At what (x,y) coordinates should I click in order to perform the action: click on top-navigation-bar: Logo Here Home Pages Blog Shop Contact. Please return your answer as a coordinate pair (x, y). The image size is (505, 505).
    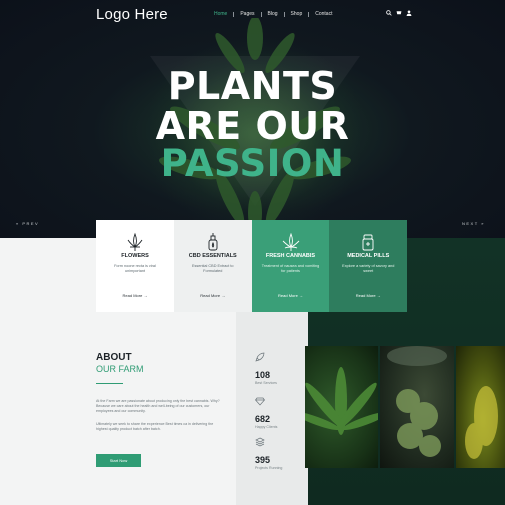
    Looking at the image, I should click on (252, 15).